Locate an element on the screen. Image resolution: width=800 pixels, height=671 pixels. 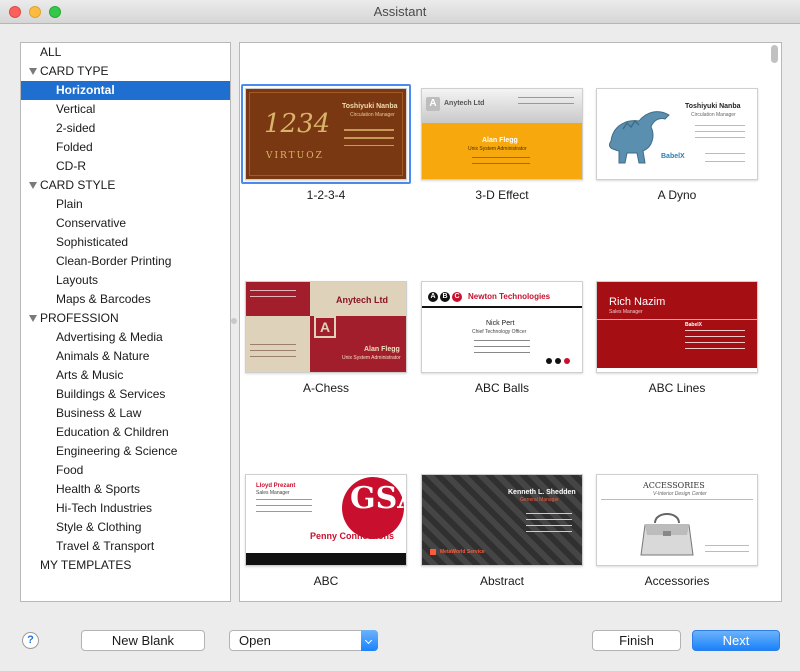
sidebar-item-label: ALL is located at coordinates (51, 52).